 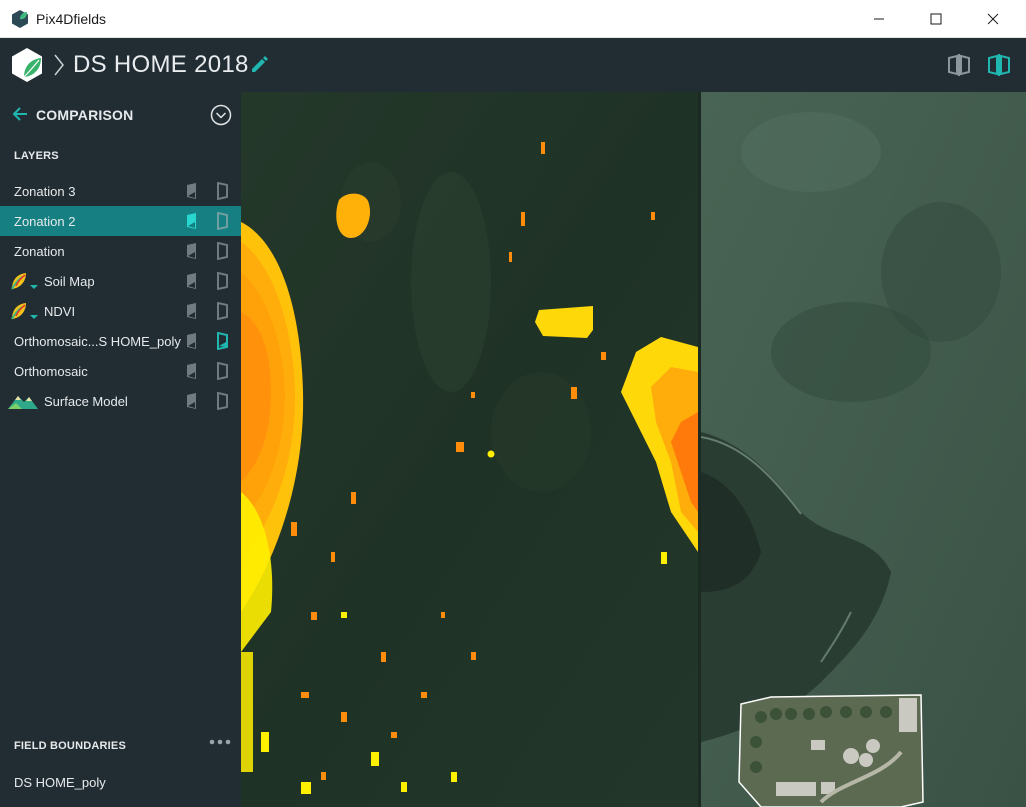 I want to click on minimize-button, so click(x=879, y=19).